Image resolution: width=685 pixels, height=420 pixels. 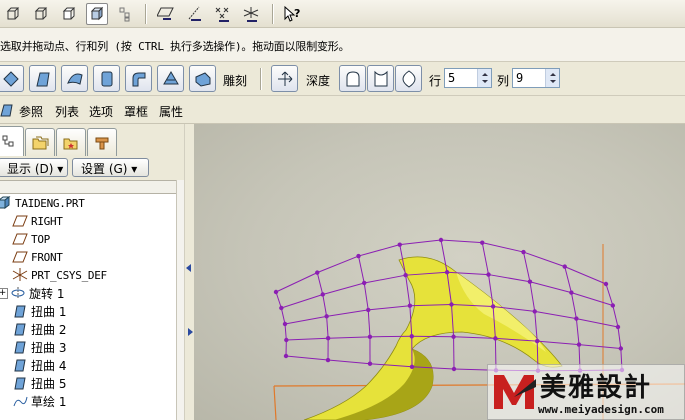 I want to click on tab-options: 选项, so click(x=101, y=111).